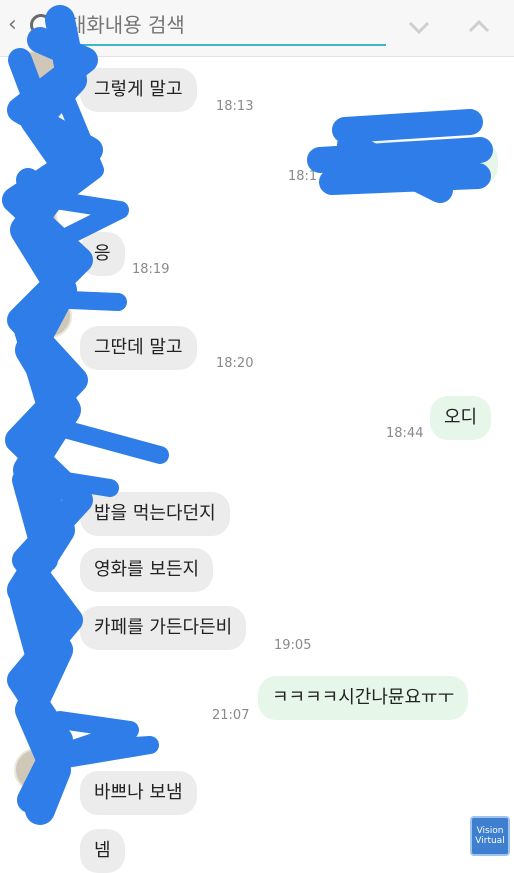 The width and height of the screenshot is (514, 873). What do you see at coordinates (479, 27) in the screenshot?
I see `chevron-up-icon` at bounding box center [479, 27].